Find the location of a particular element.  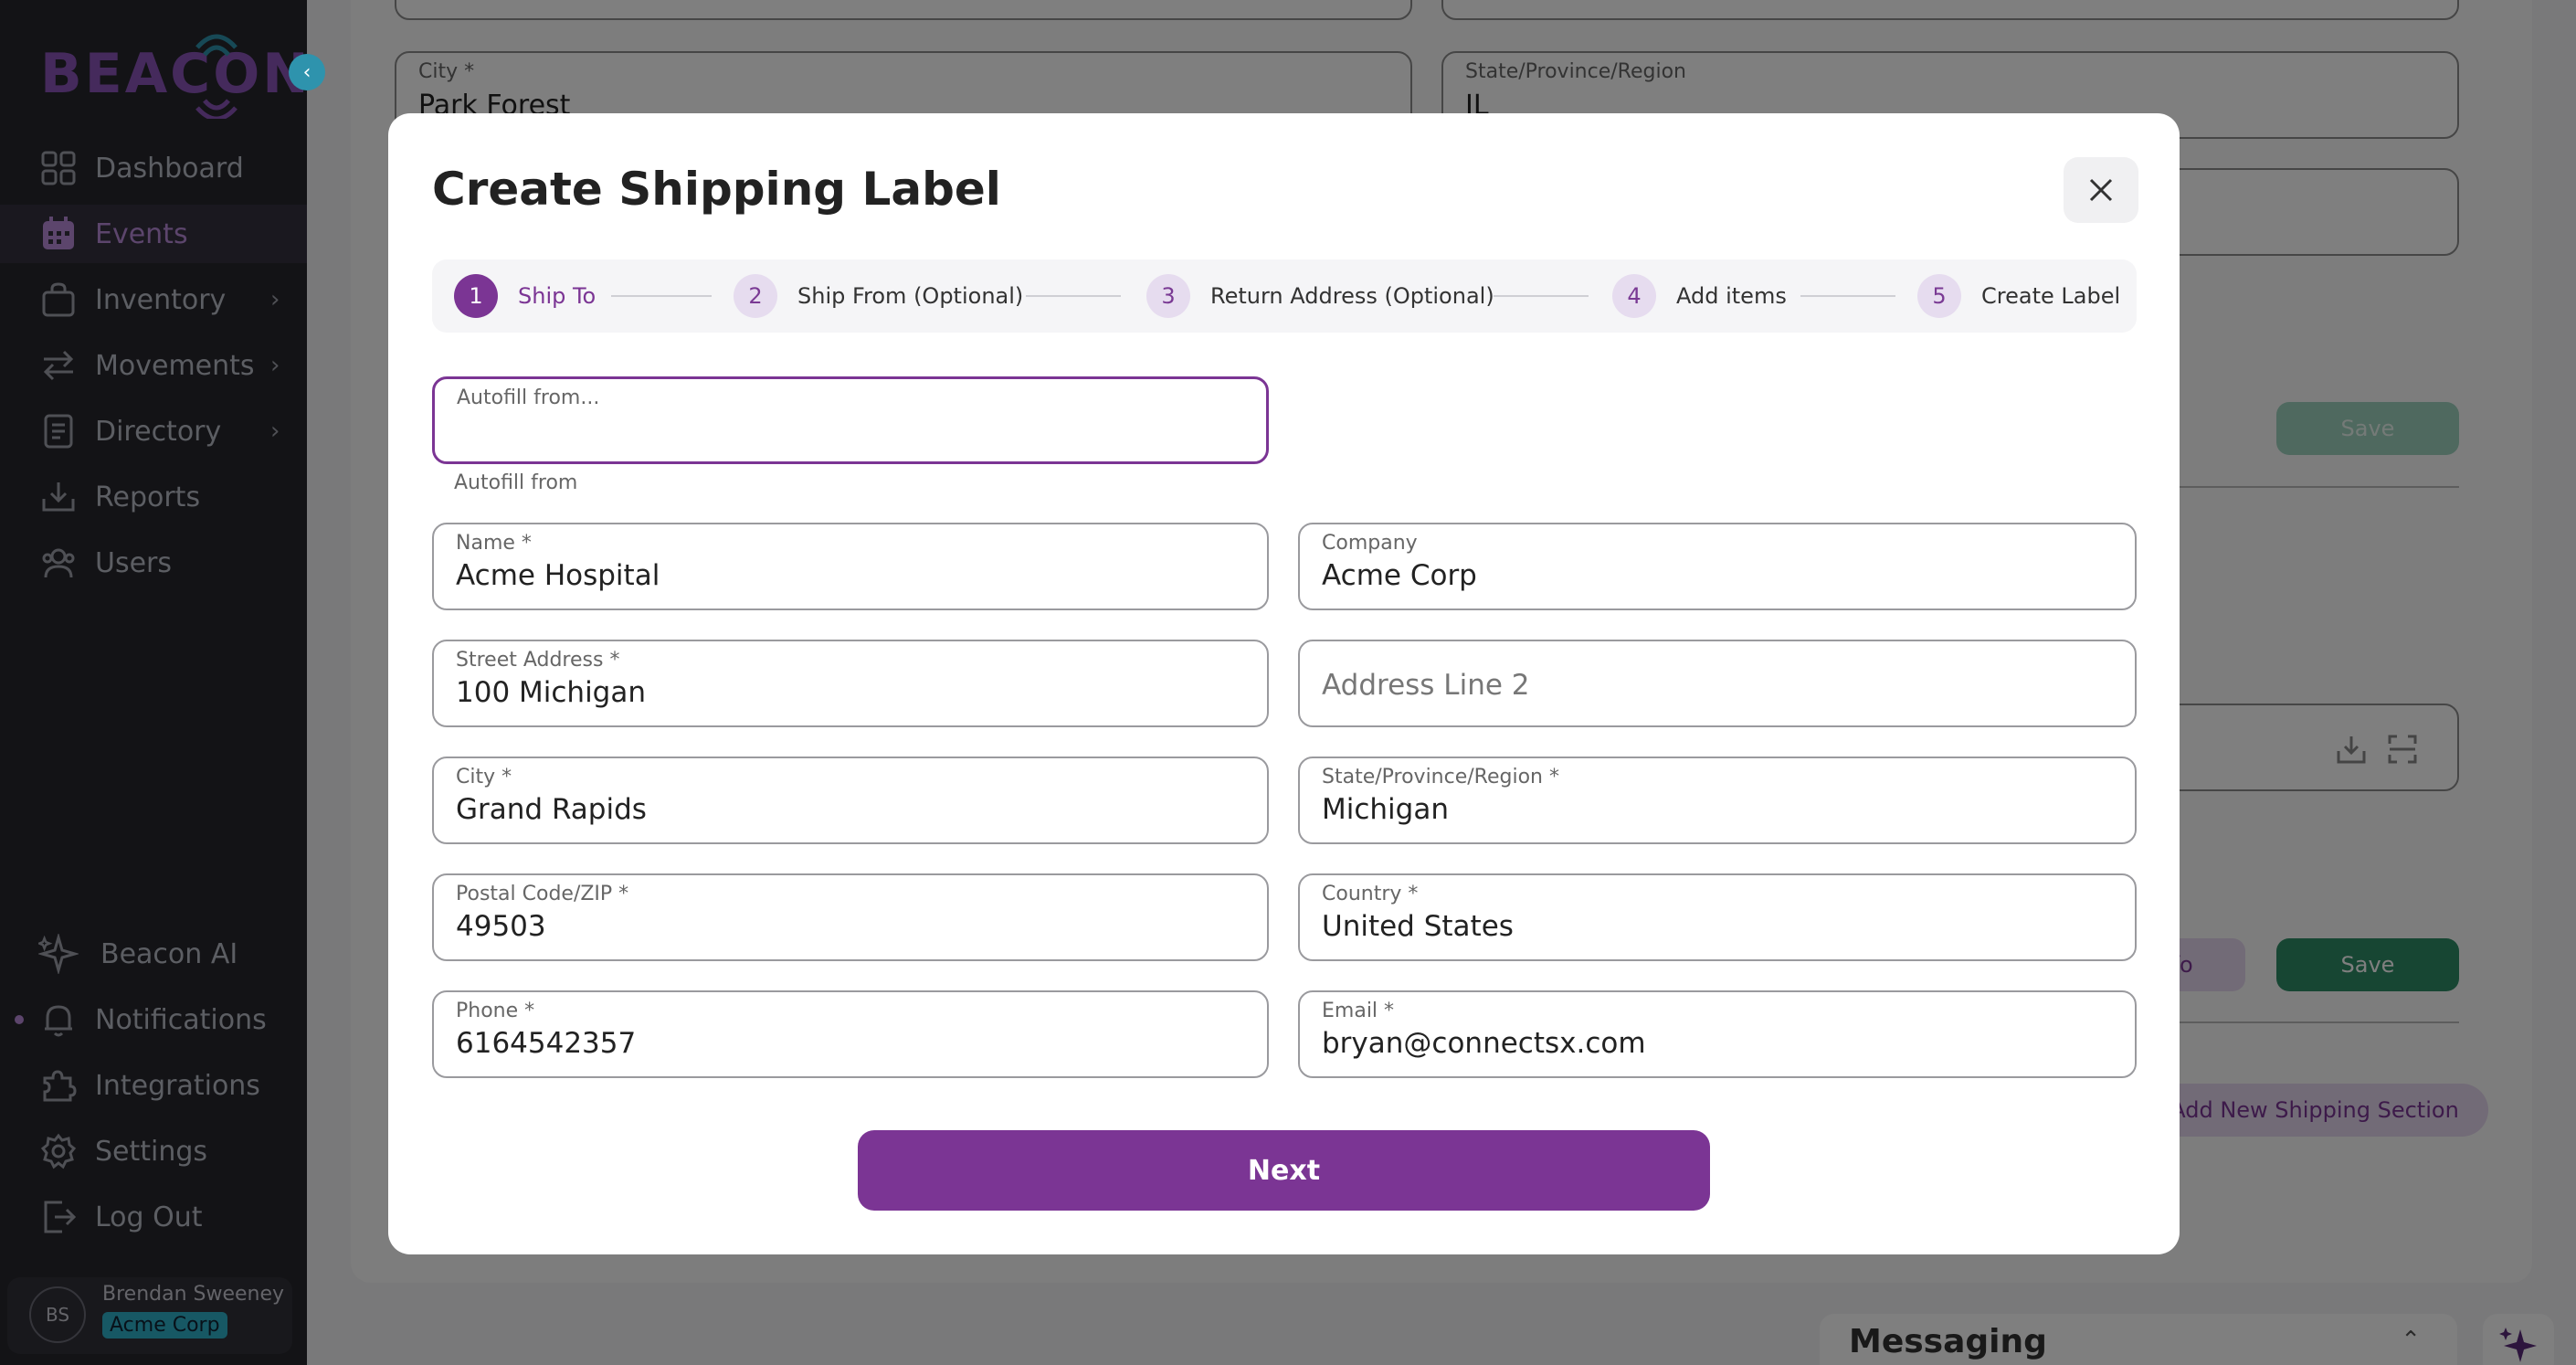

field-label: Company is located at coordinates (1370, 544).